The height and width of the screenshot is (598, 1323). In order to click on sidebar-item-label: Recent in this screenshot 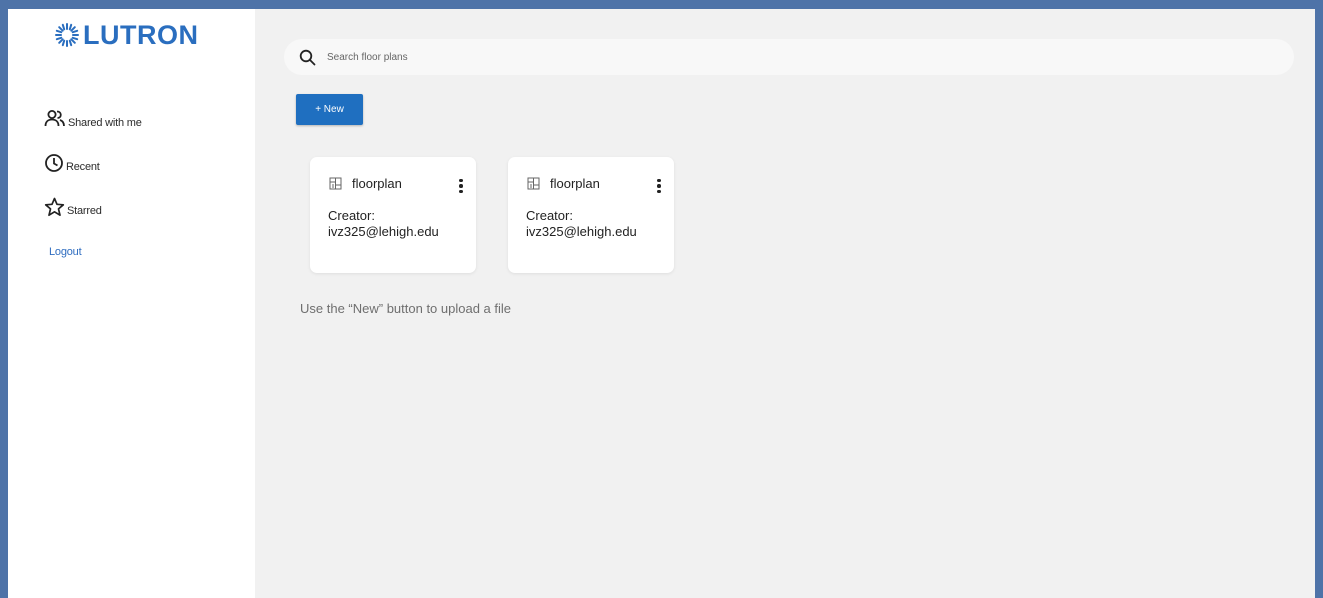, I will do `click(83, 167)`.